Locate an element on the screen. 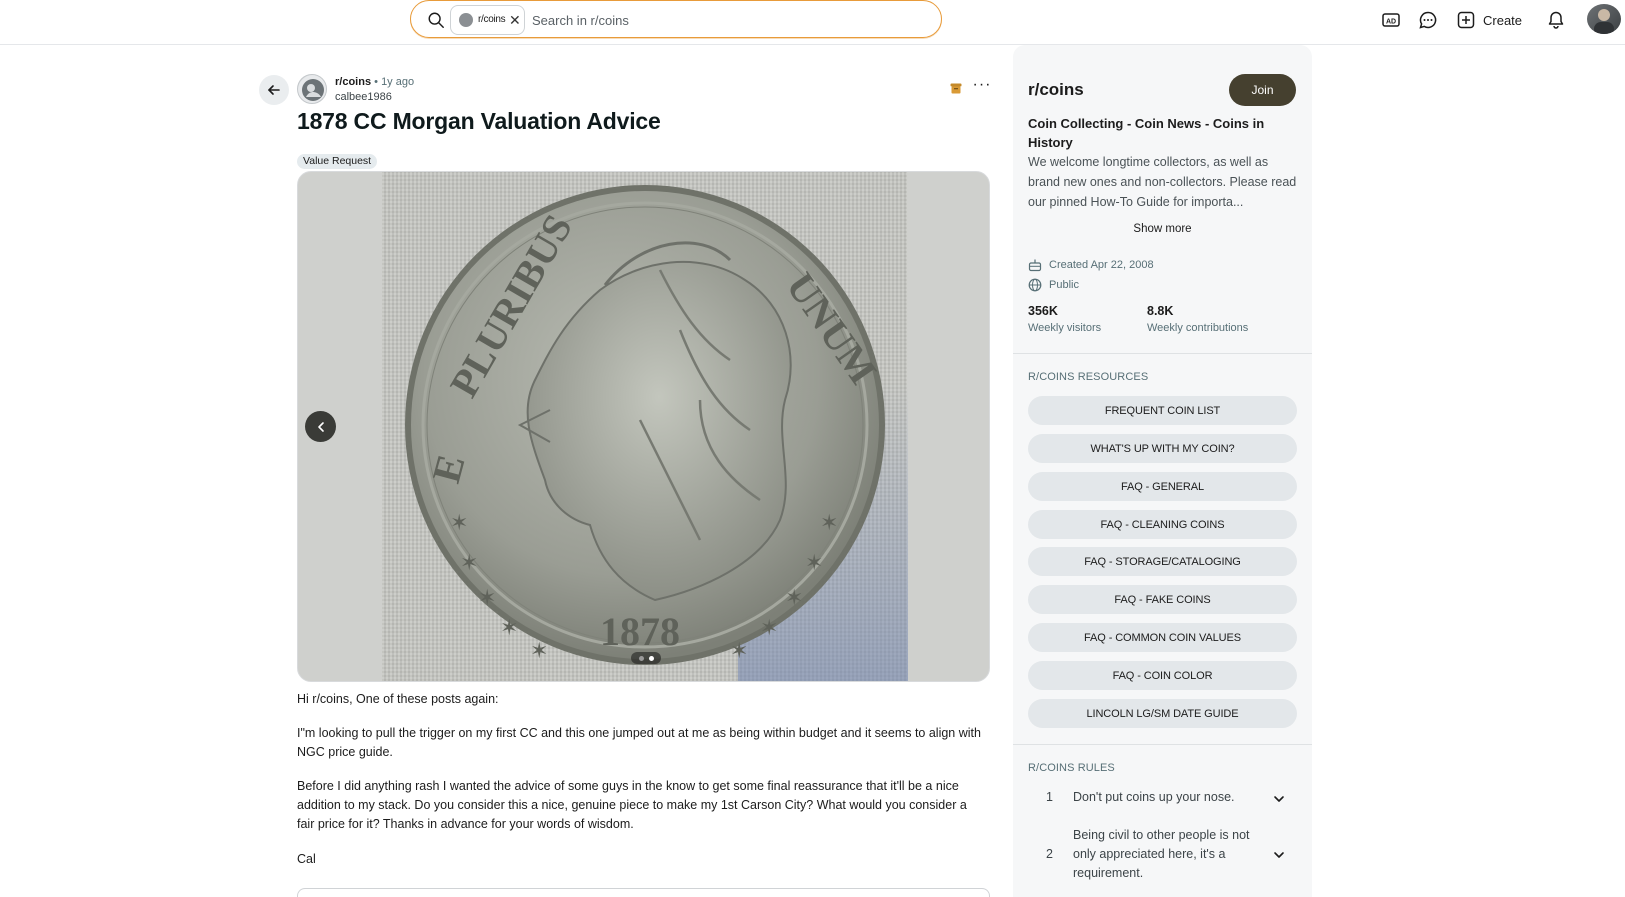 The height and width of the screenshot is (897, 1625). search-icon is located at coordinates (436, 20).